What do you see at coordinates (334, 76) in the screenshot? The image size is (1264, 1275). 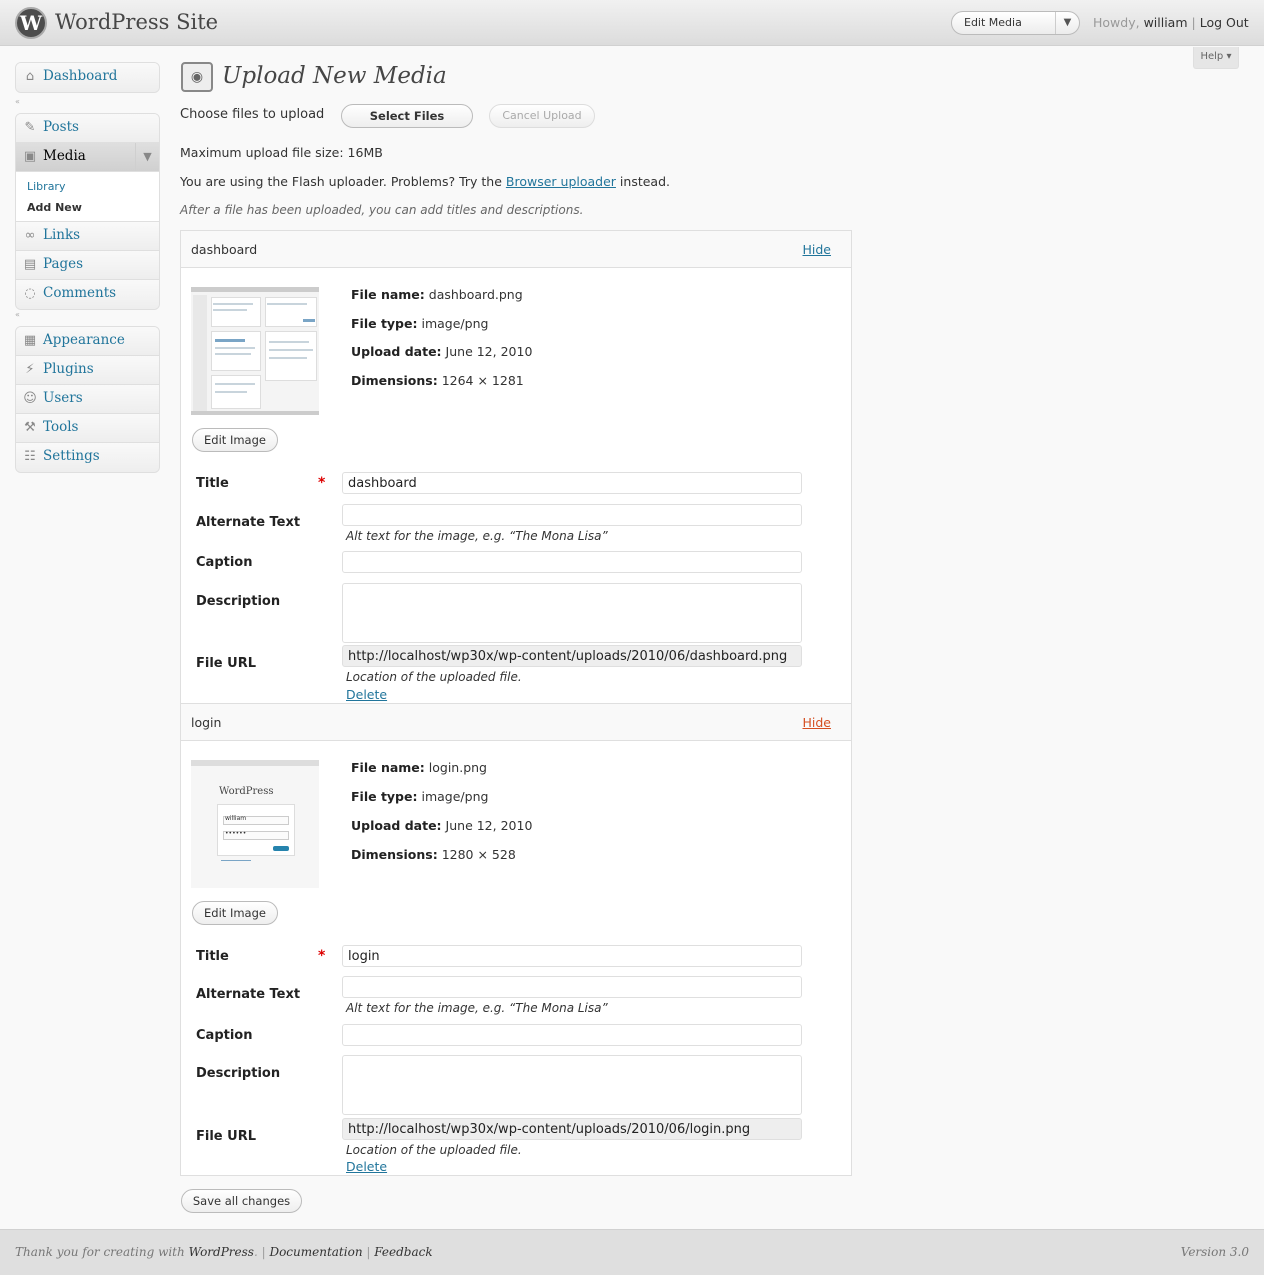 I see `page-title: Upload New Media` at bounding box center [334, 76].